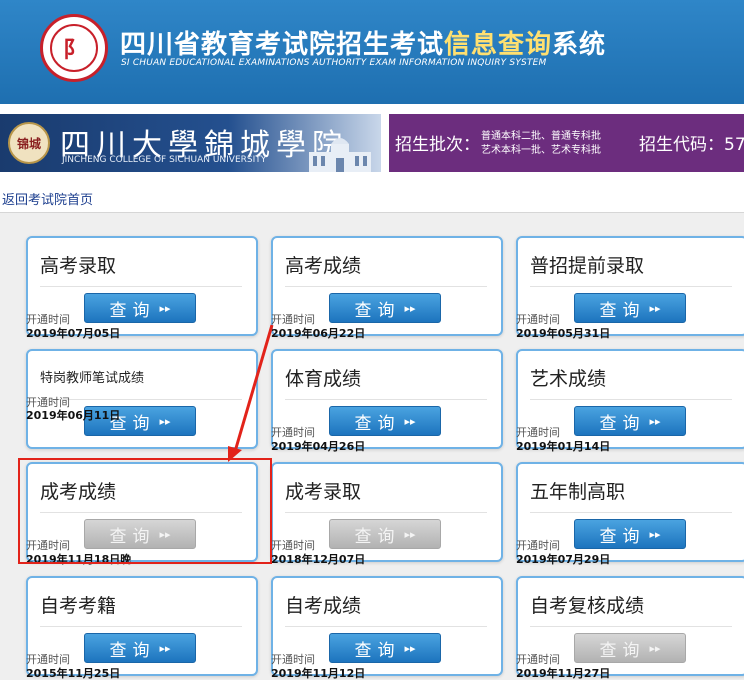 This screenshot has width=744, height=681. Describe the element at coordinates (587, 266) in the screenshot. I see `card-title: 普招提前录取` at that location.